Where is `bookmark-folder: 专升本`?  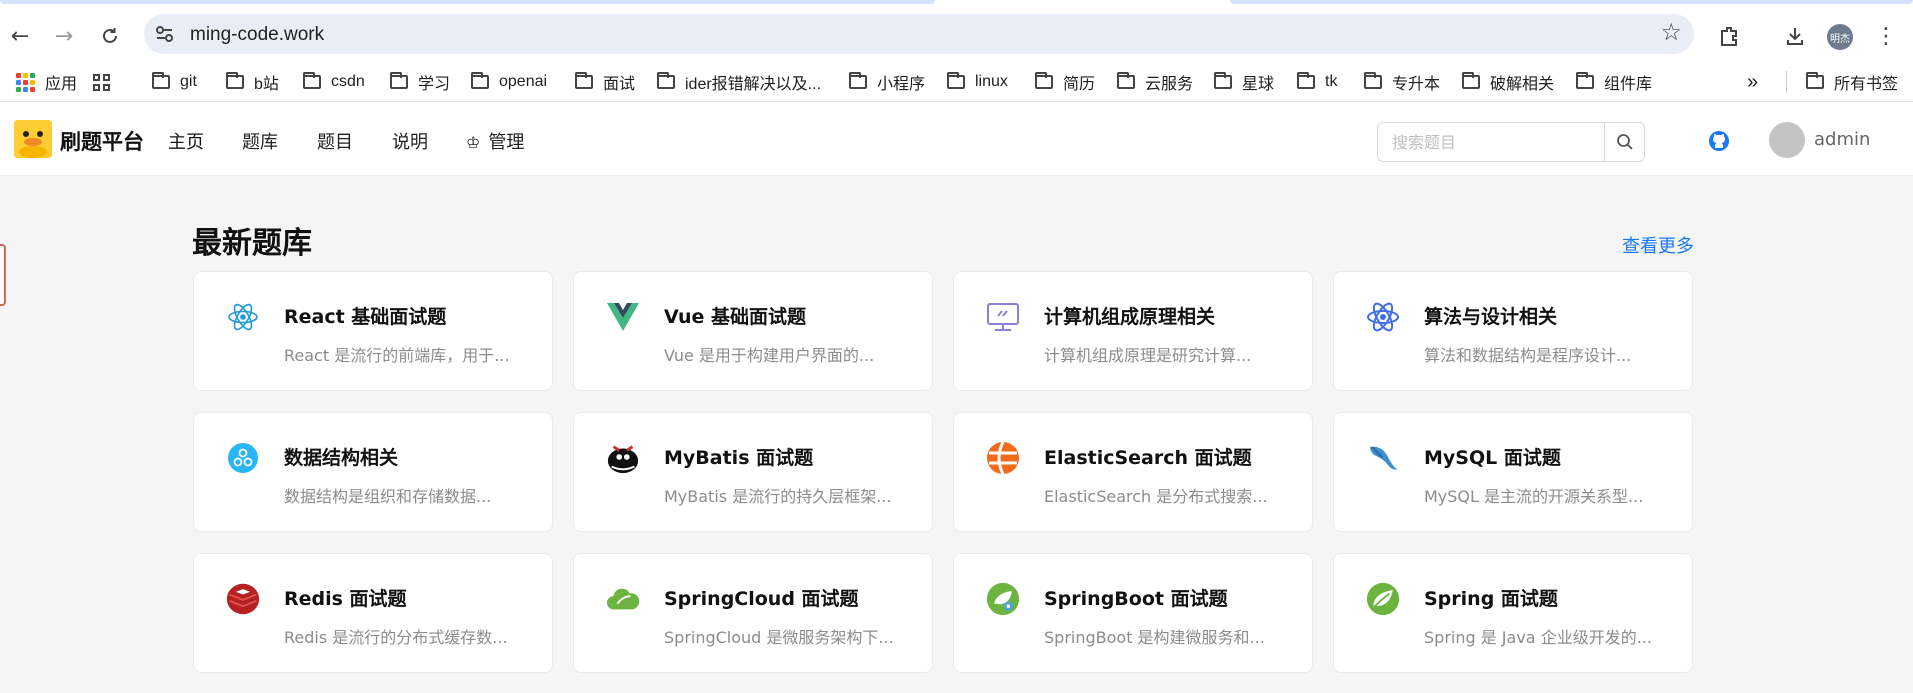 bookmark-folder: 专升本 is located at coordinates (1402, 82).